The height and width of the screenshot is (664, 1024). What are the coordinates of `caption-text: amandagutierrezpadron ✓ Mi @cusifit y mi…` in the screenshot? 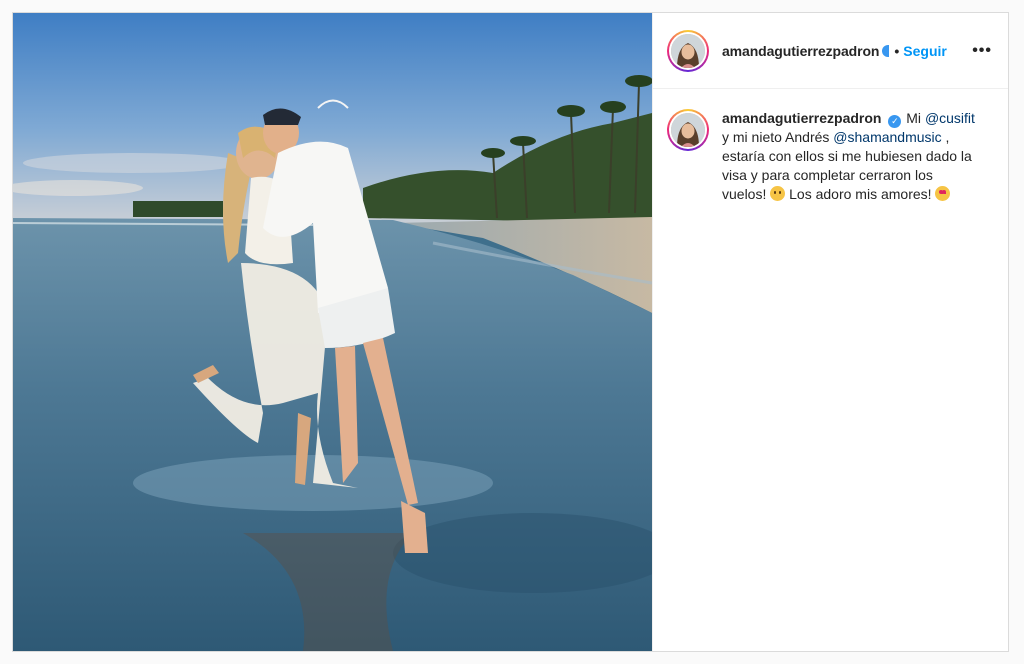 It's located at (849, 156).